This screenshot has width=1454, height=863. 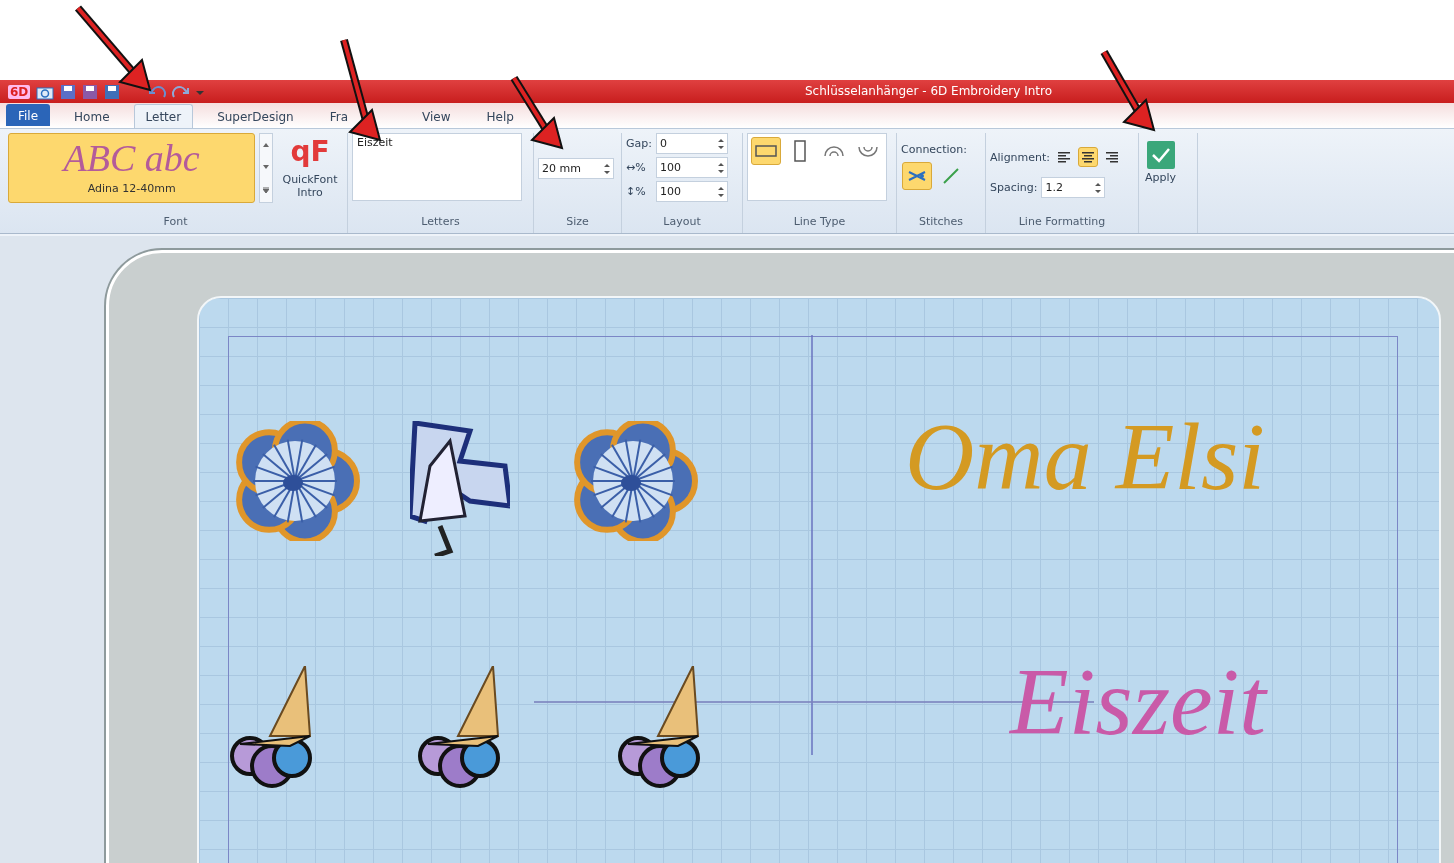 What do you see at coordinates (1085, 457) in the screenshot?
I see `embroidered-lettering: Oma Elsi` at bounding box center [1085, 457].